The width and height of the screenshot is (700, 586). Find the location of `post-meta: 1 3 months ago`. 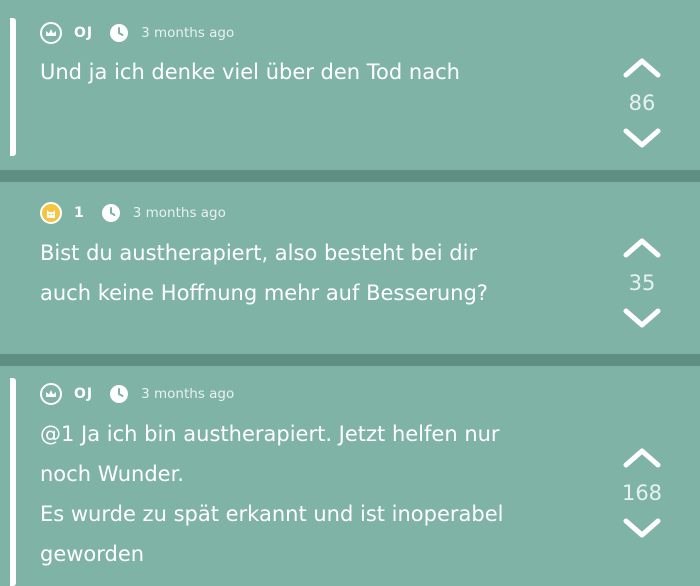

post-meta: 1 3 months ago is located at coordinates (133, 213).